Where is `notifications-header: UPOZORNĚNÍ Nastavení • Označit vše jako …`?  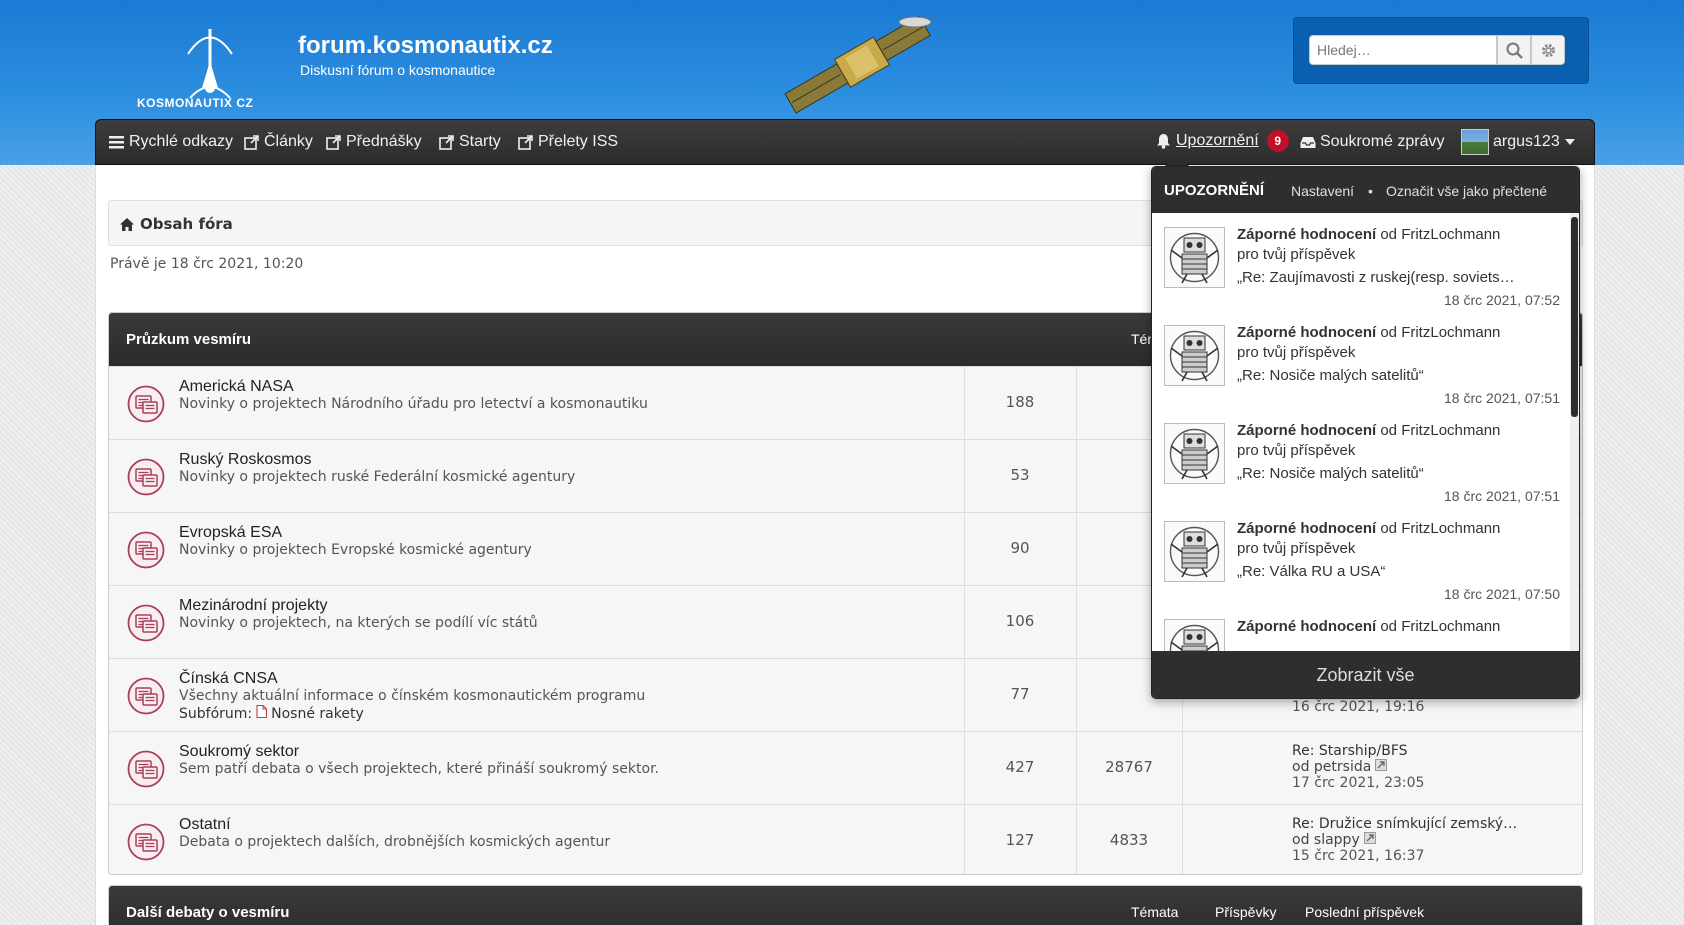
notifications-header: UPOZORNĚNÍ Nastavení • Označit vše jako … is located at coordinates (1365, 190).